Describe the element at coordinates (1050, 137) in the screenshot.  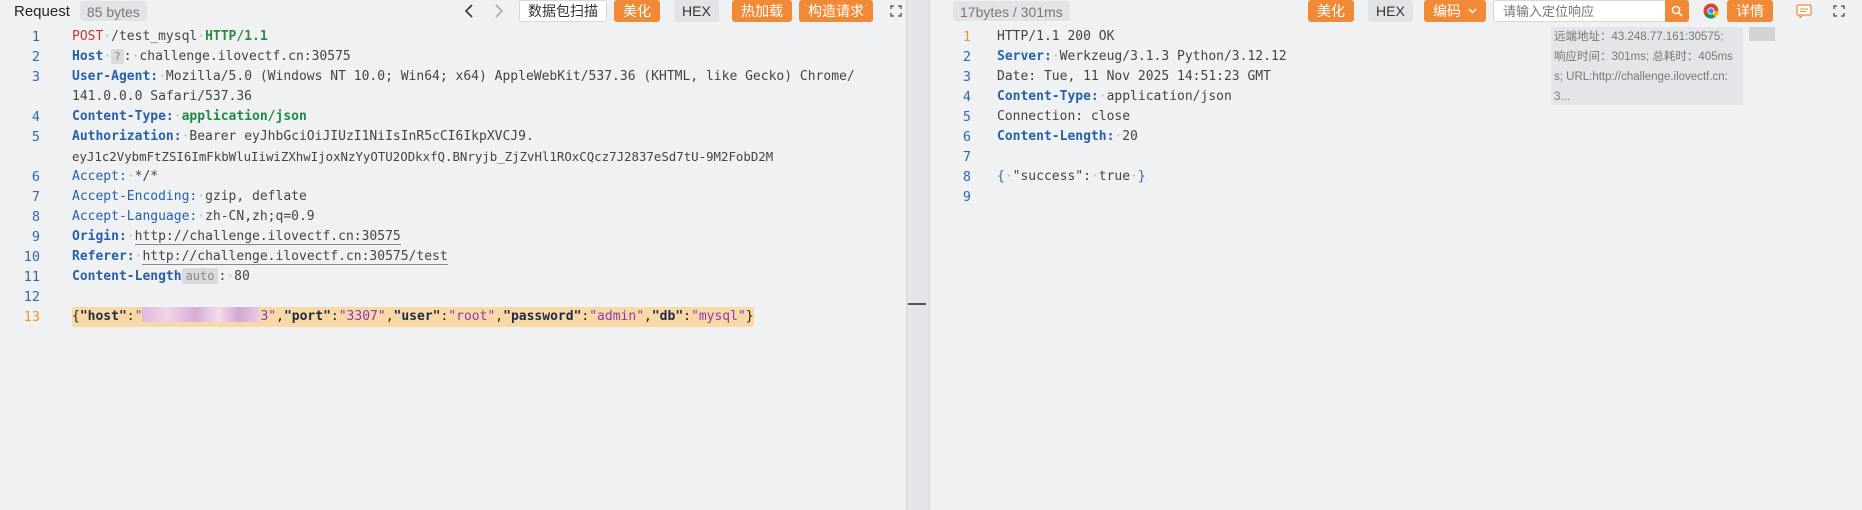
I see `code-line: 6 Content-Length:·20` at that location.